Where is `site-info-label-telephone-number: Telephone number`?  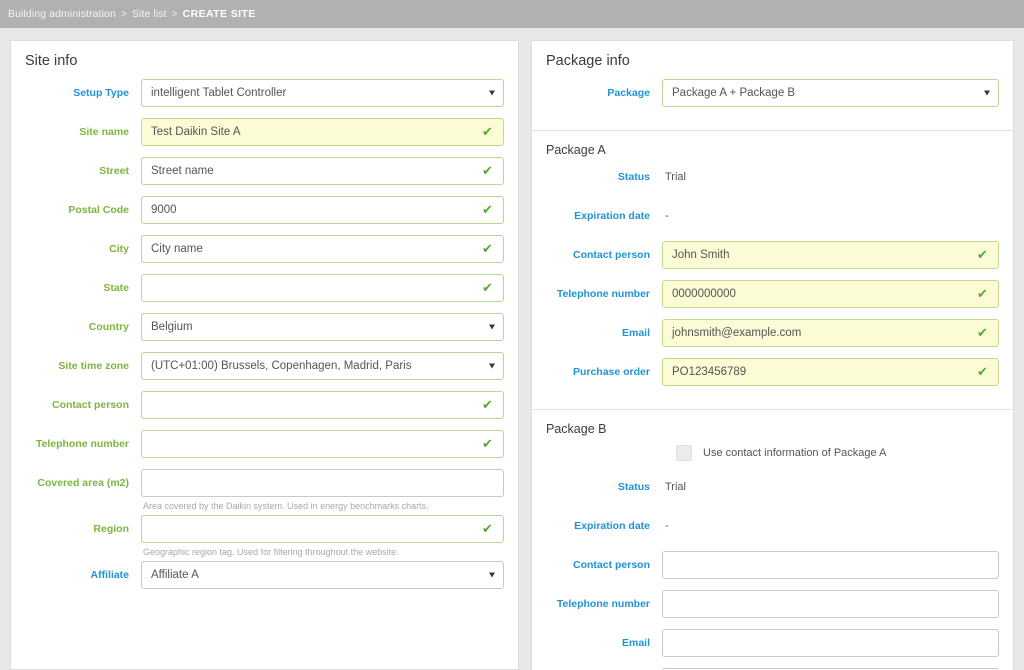 site-info-label-telephone-number: Telephone number is located at coordinates (82, 444).